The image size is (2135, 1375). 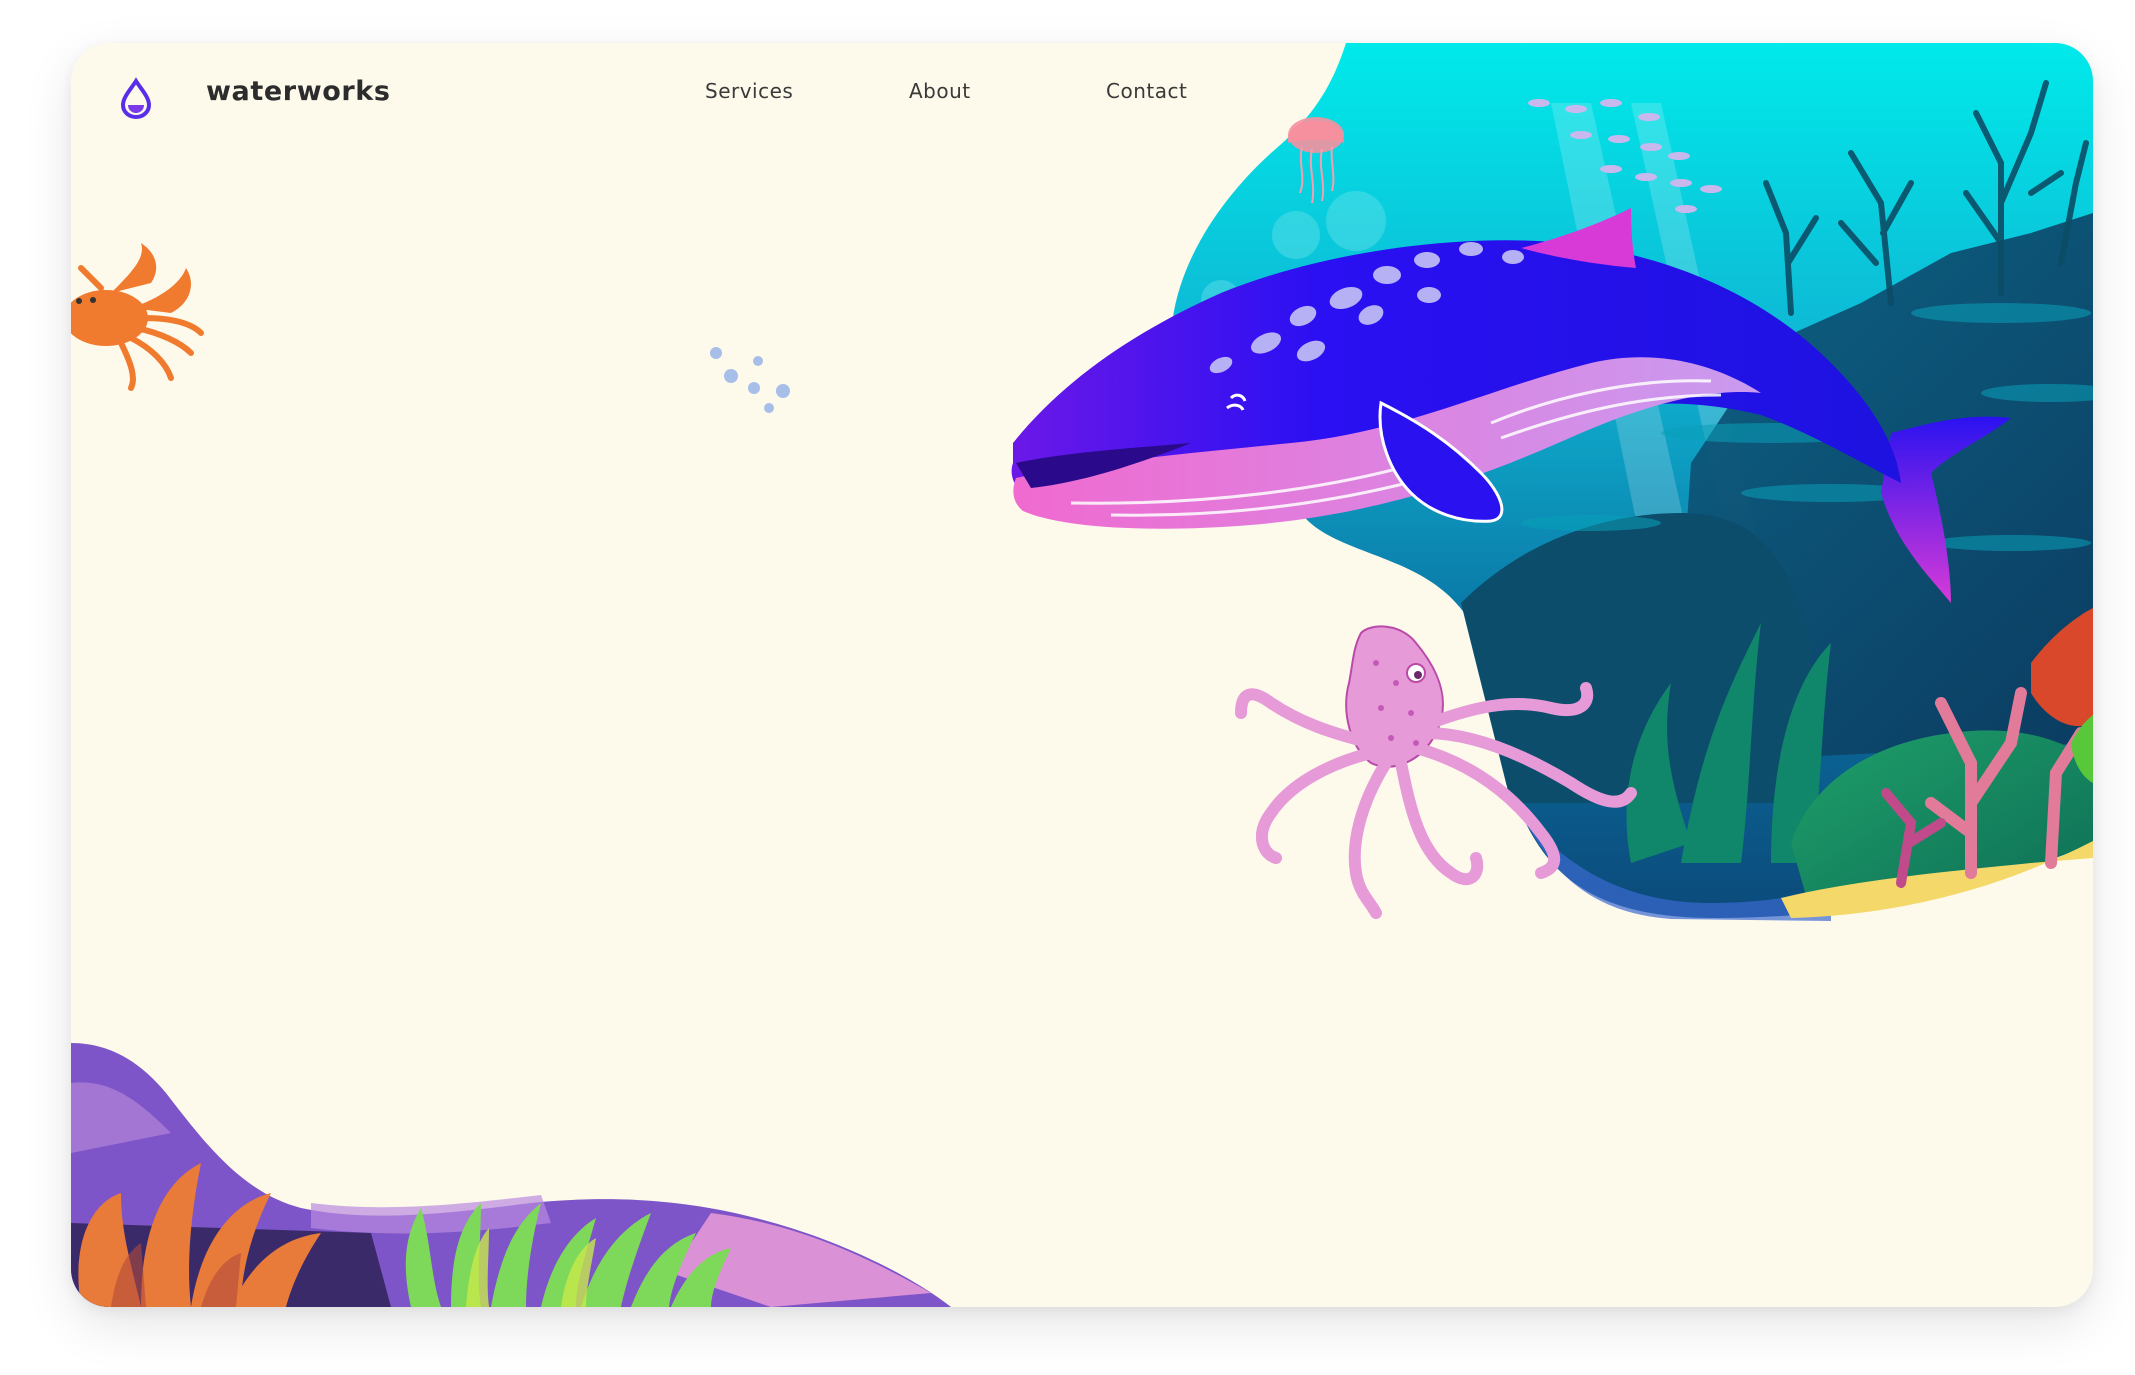 What do you see at coordinates (137, 317) in the screenshot?
I see `crab` at bounding box center [137, 317].